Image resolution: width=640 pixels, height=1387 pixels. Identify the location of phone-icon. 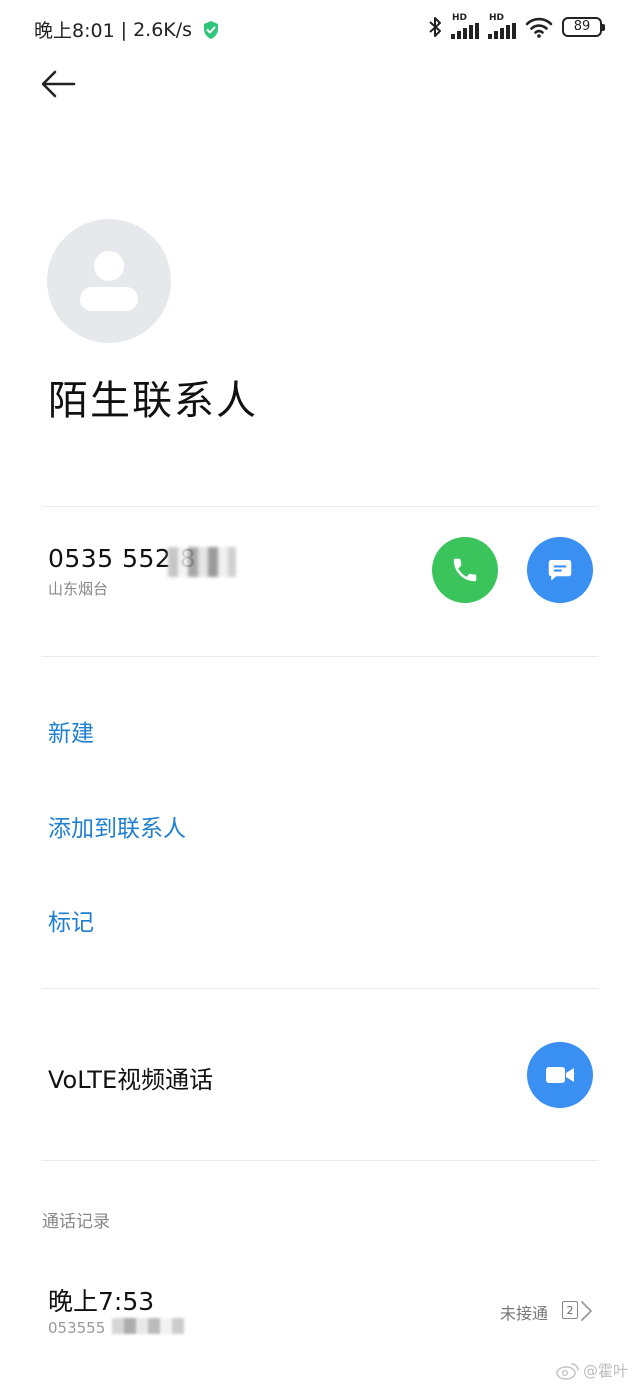
(465, 570).